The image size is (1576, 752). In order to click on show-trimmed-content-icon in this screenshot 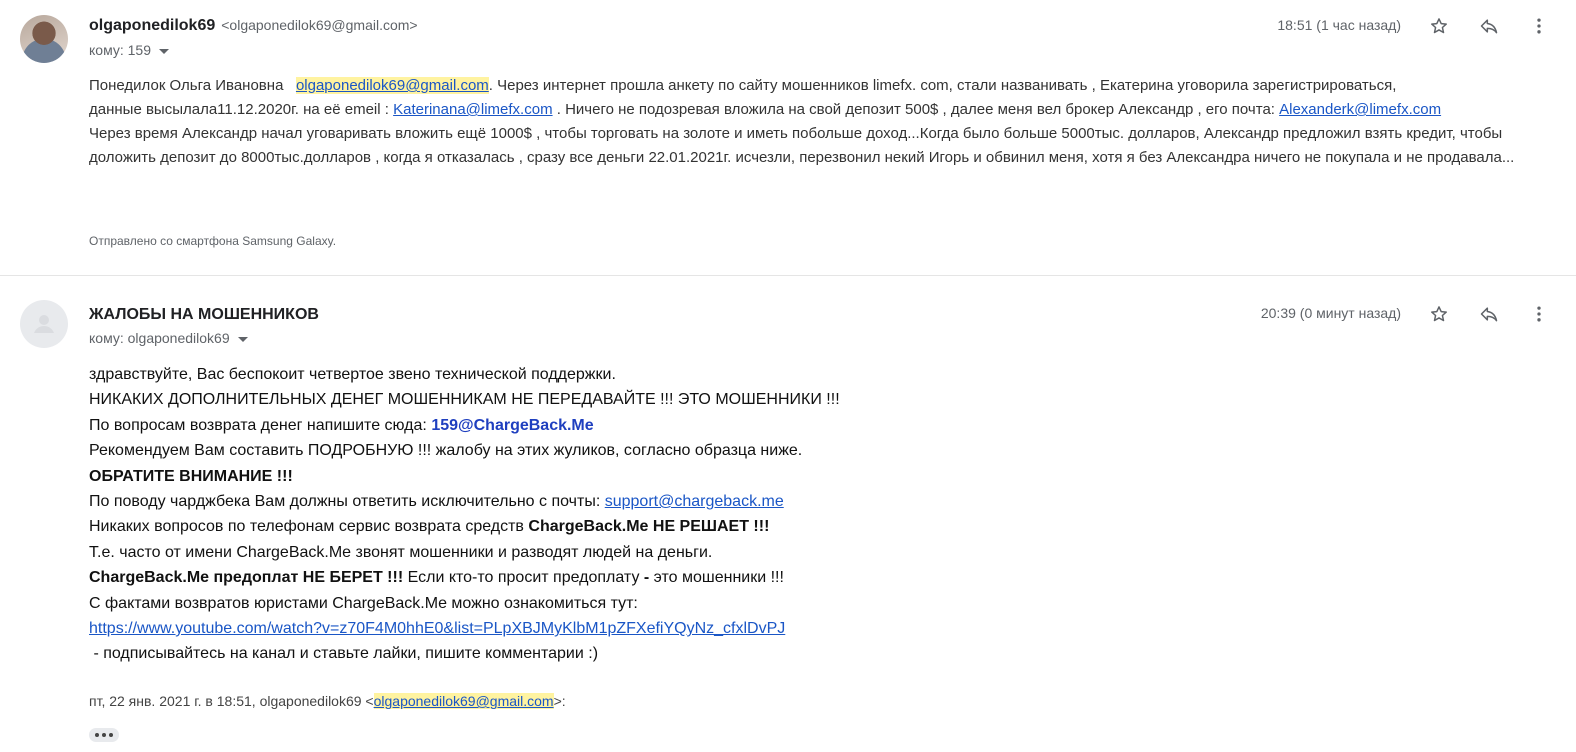, I will do `click(104, 735)`.